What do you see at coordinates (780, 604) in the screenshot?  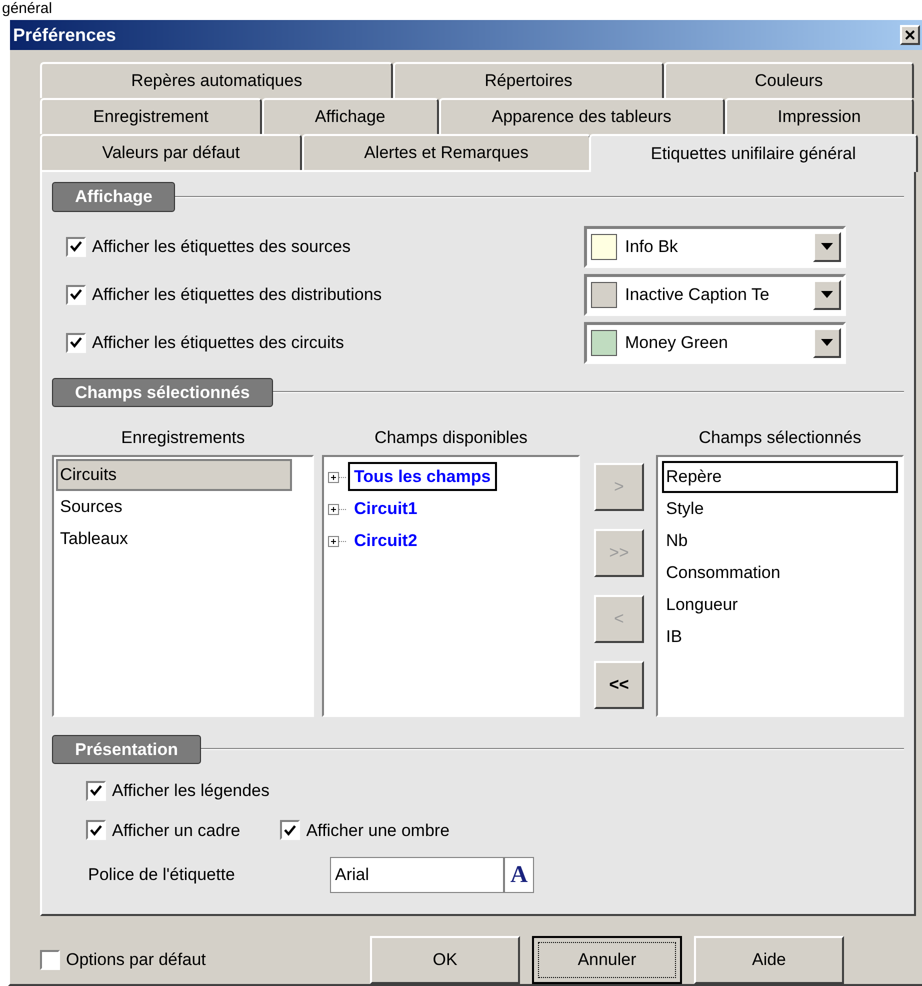 I see `list-item: Longueur` at bounding box center [780, 604].